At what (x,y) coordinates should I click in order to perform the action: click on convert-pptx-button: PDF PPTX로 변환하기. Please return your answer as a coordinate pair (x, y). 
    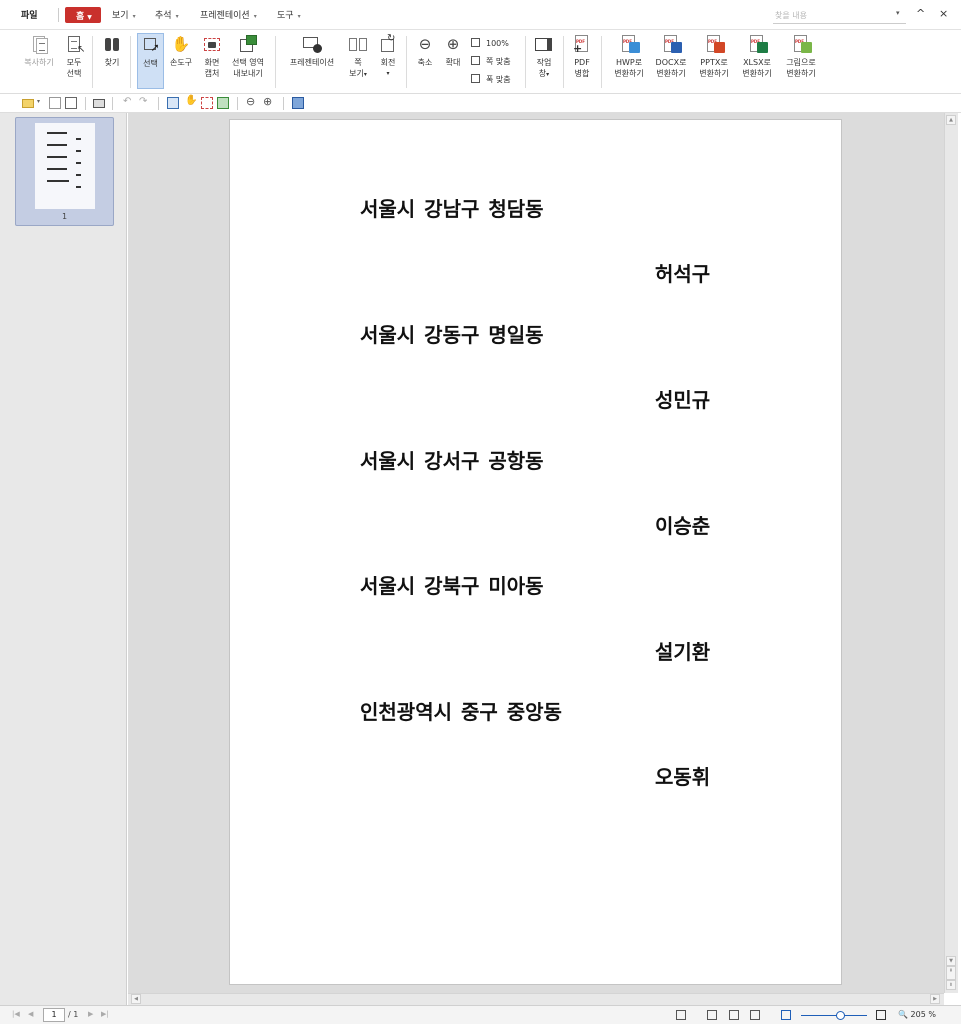
    Looking at the image, I should click on (714, 57).